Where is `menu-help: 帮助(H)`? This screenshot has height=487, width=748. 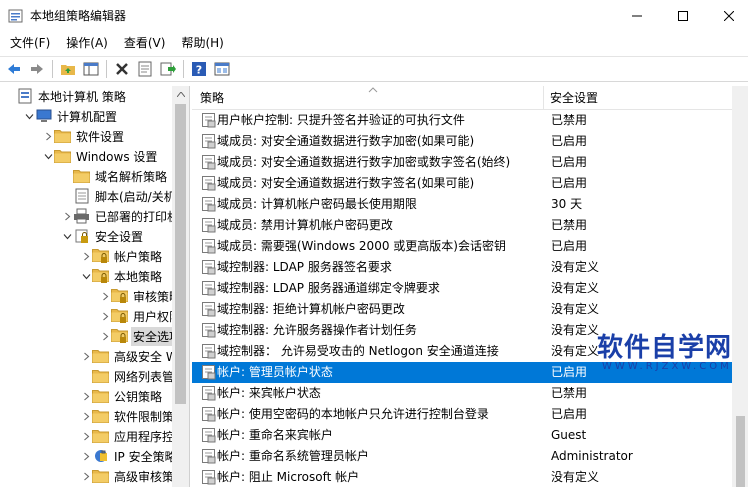
menu-help: 帮助(H) is located at coordinates (202, 43).